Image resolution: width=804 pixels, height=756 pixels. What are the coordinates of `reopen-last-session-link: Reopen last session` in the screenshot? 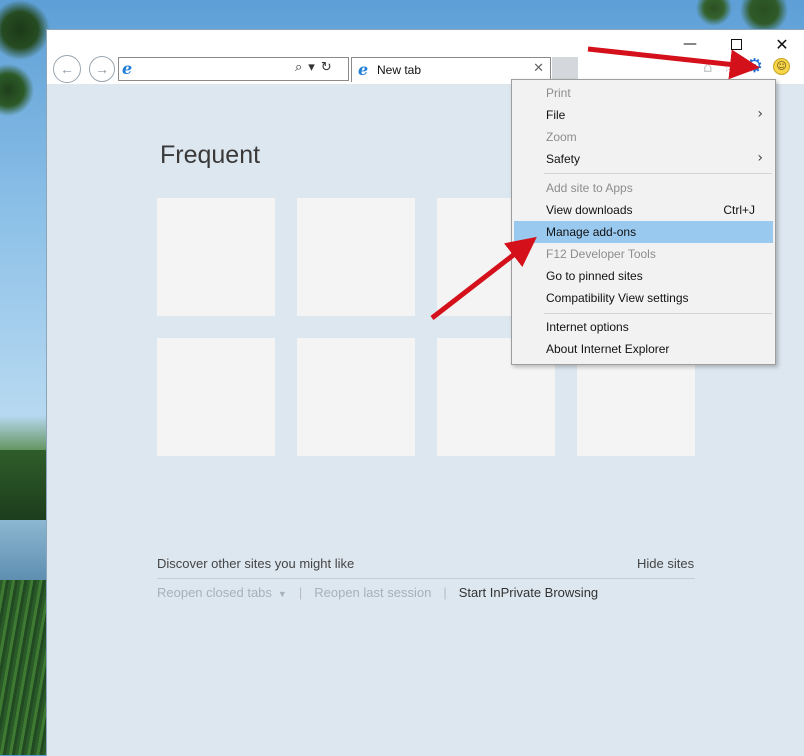 It's located at (372, 592).